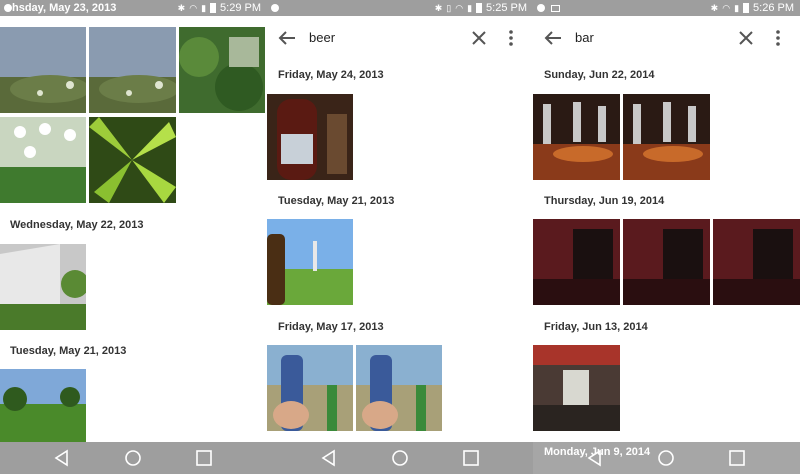 Image resolution: width=800 pixels, height=474 pixels. I want to click on search-input: beer, so click(322, 38).